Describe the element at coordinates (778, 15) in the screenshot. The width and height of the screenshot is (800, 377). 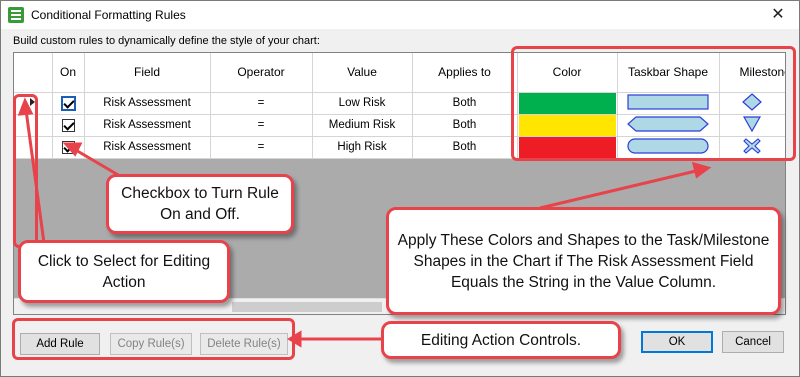
I see `close-icon: ✕` at that location.